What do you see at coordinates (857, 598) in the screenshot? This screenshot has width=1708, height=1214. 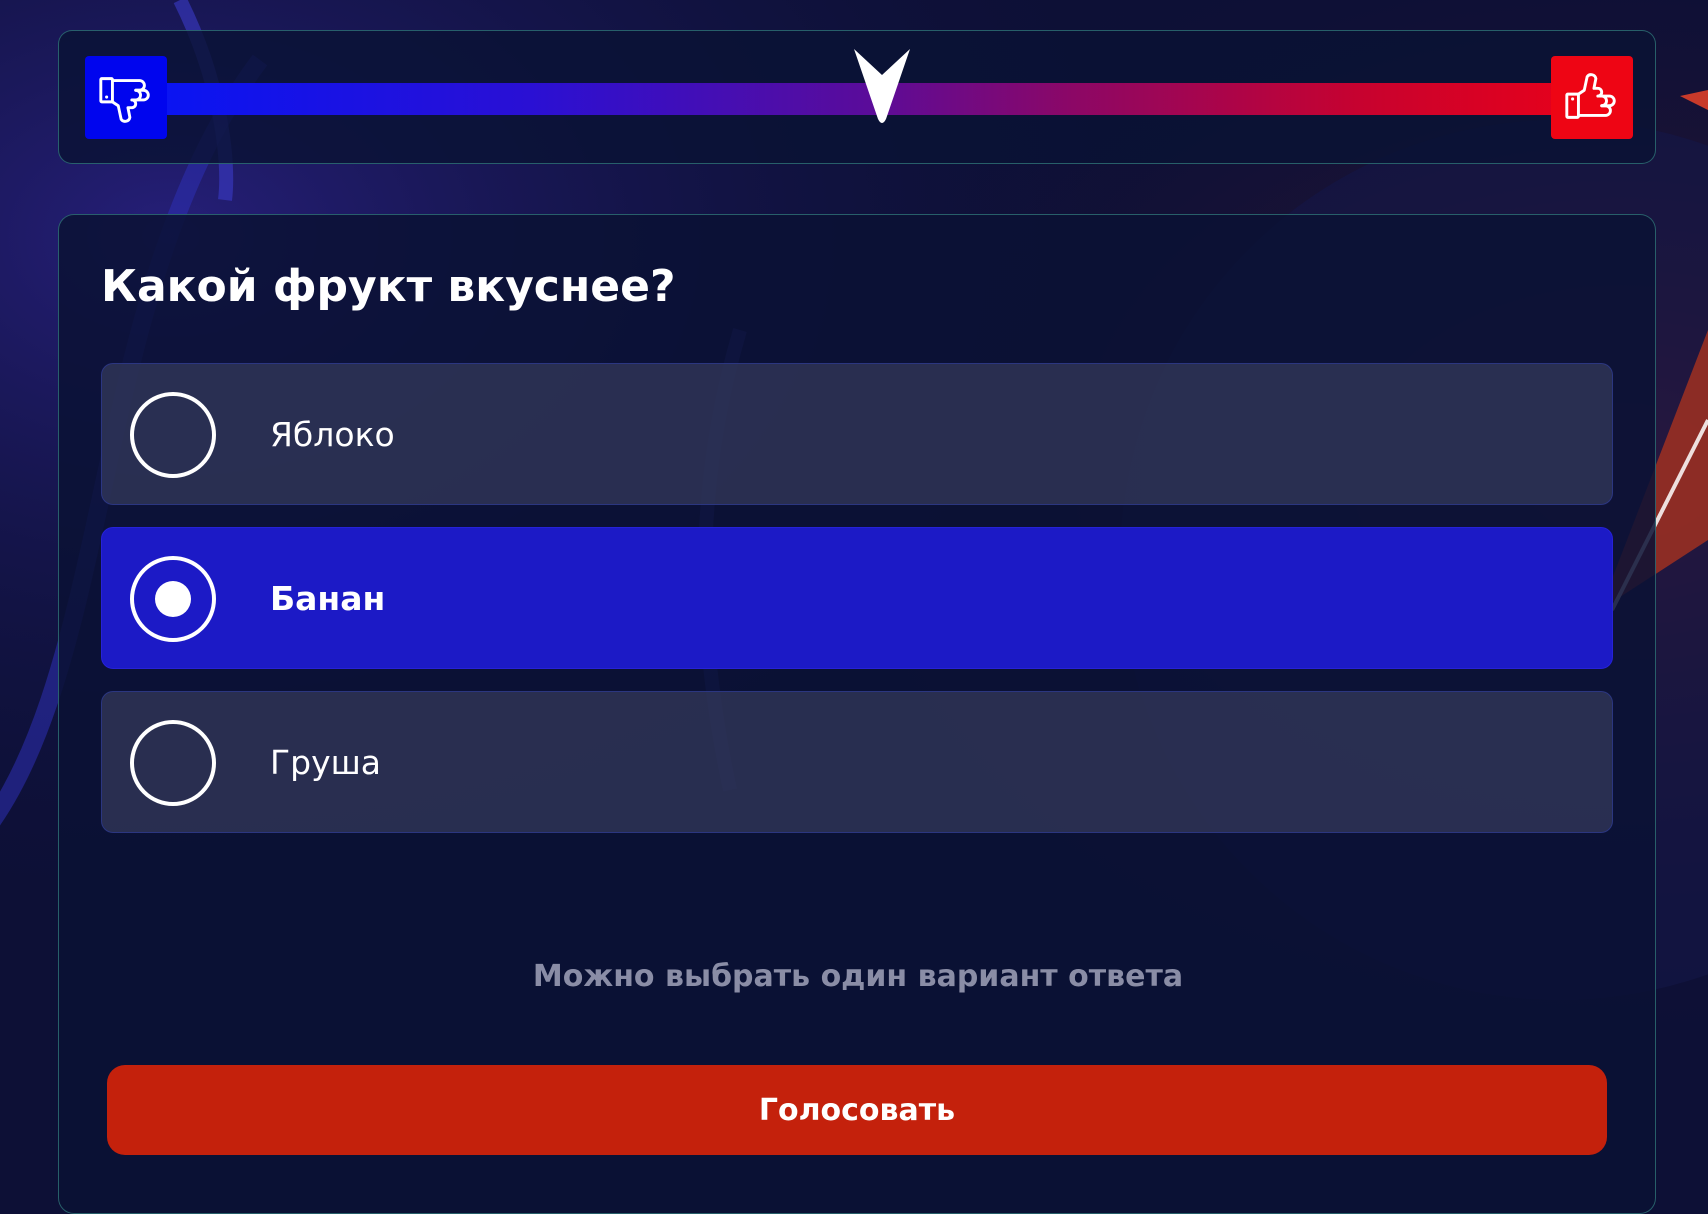 I see `option-banana: Банан` at bounding box center [857, 598].